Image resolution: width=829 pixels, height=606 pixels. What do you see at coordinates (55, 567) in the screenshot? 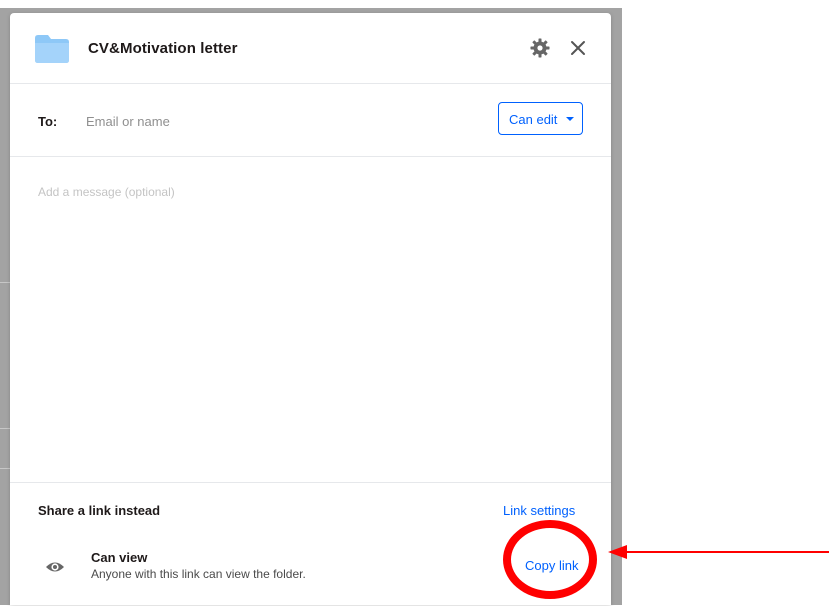
I see `eye-icon` at bounding box center [55, 567].